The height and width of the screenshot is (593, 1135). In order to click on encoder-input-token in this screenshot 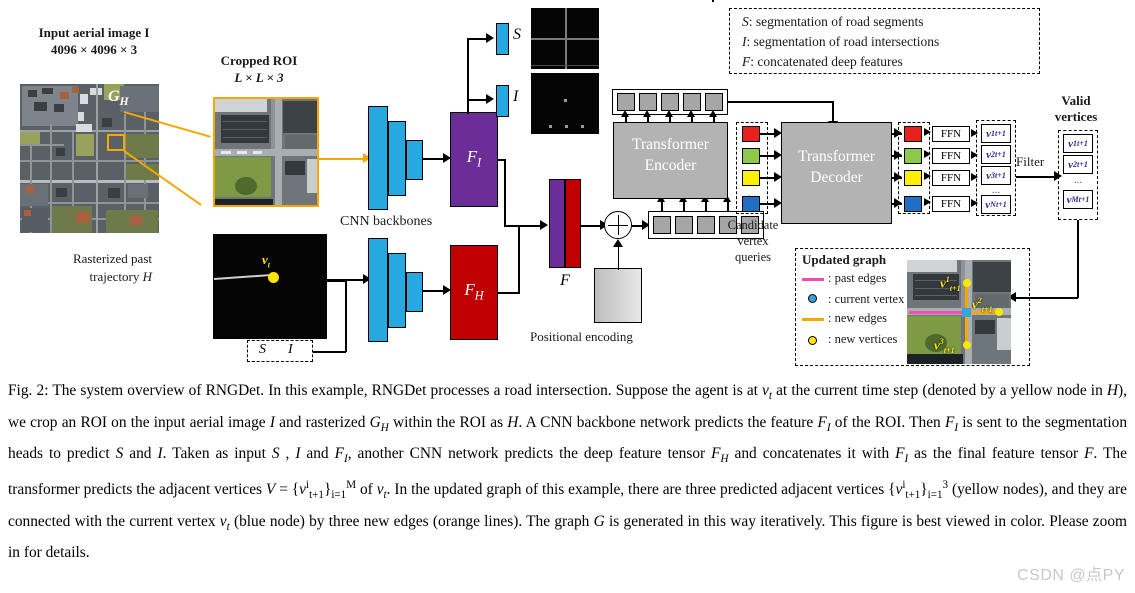, I will do `click(684, 225)`.